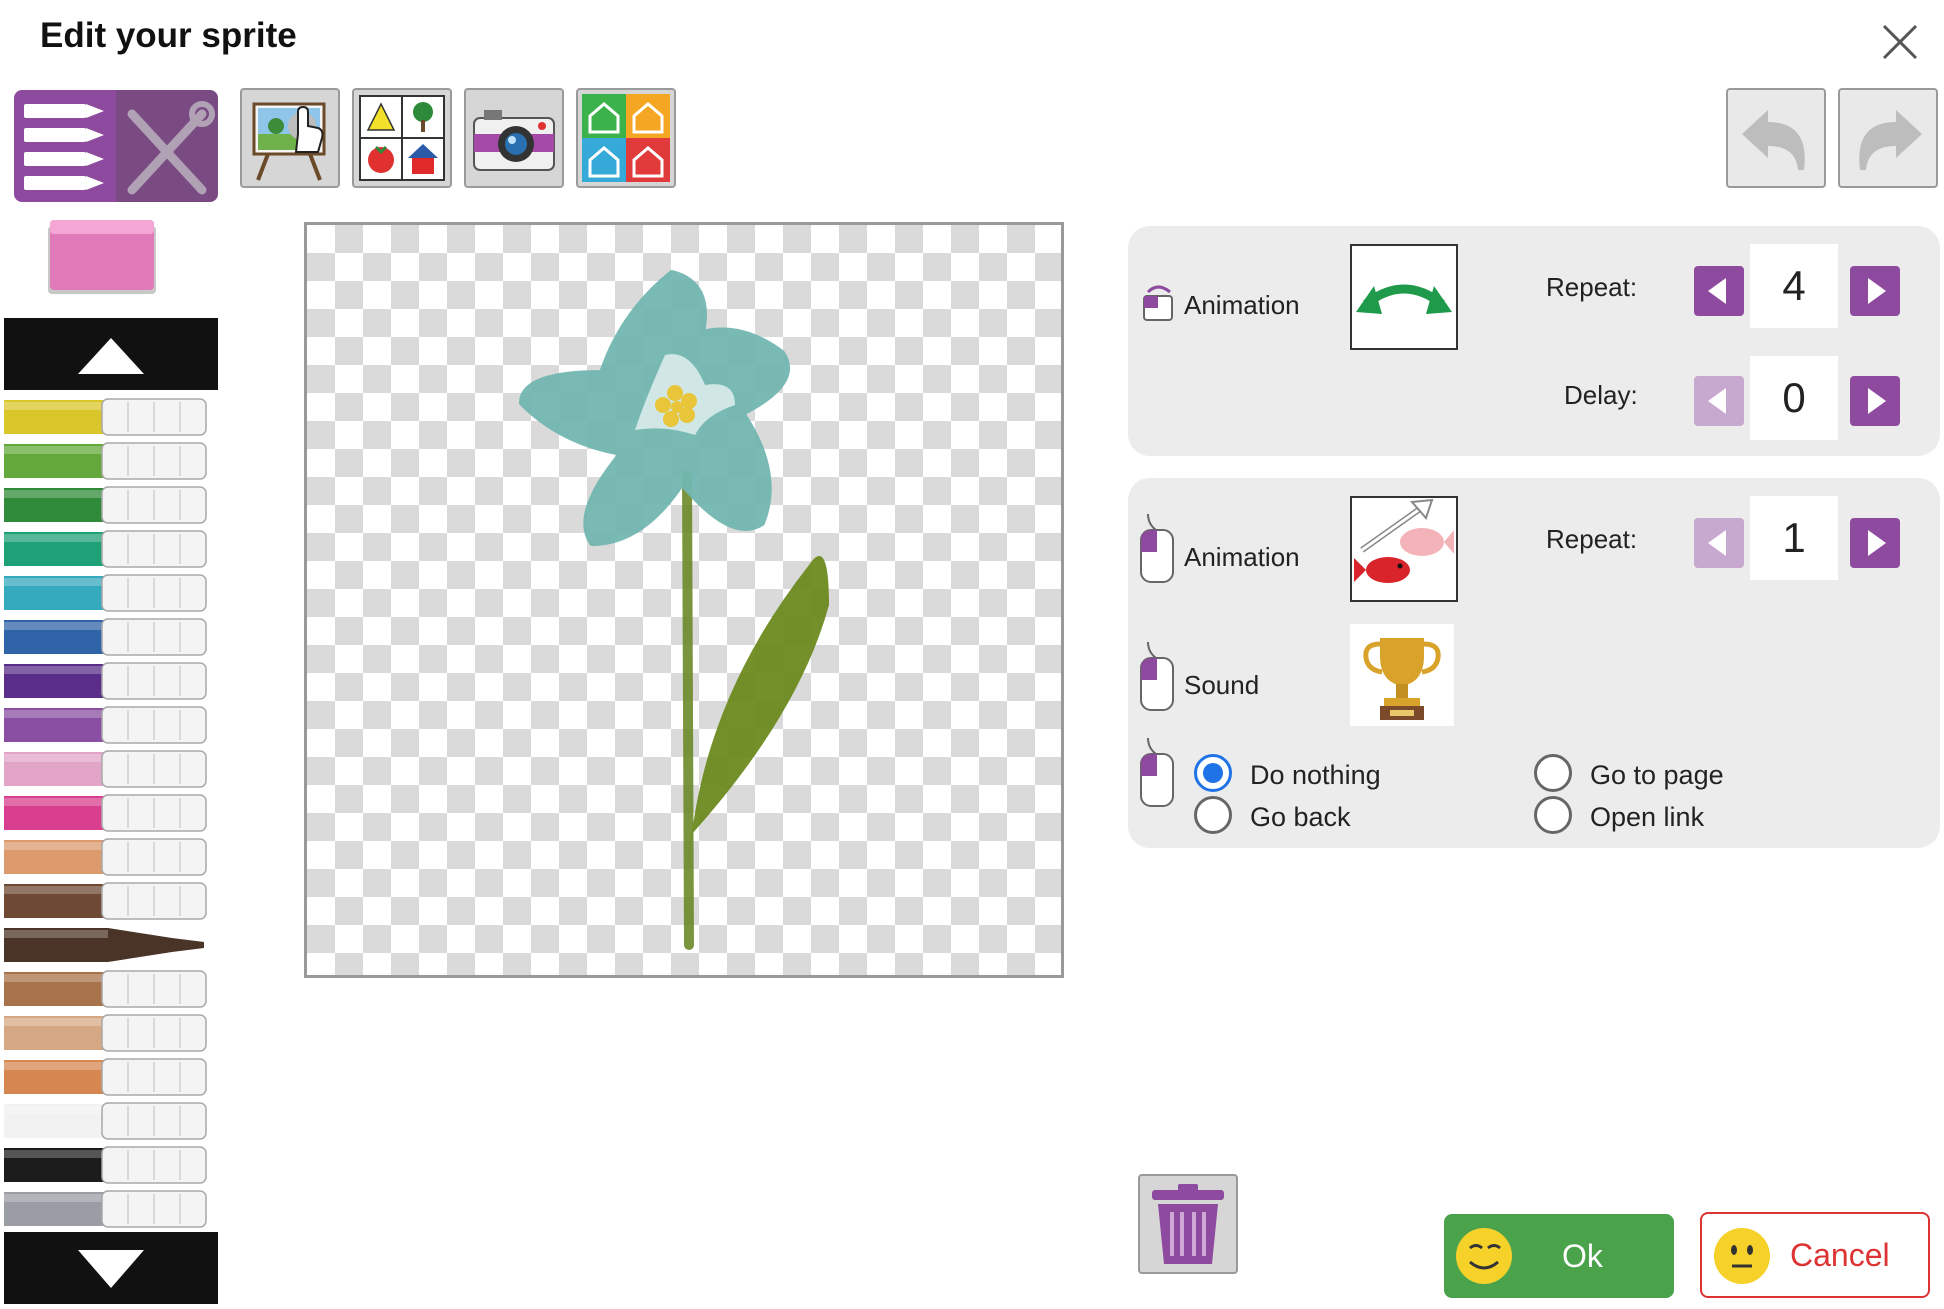 The height and width of the screenshot is (1309, 1944). I want to click on click-repeat-label: Repeat:, so click(1592, 539).